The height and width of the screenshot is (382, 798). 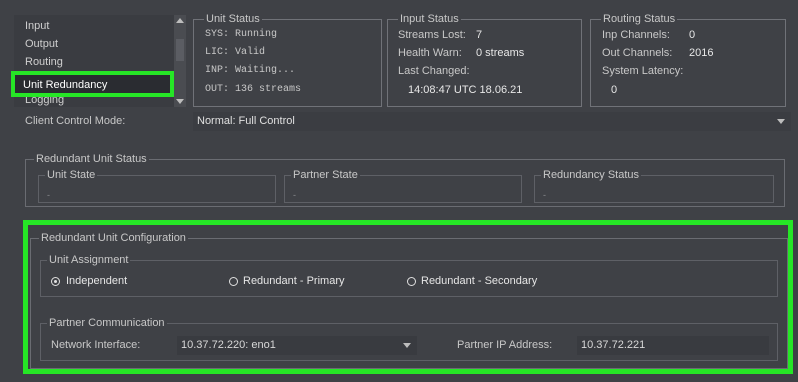 What do you see at coordinates (89, 260) in the screenshot?
I see `unit-assignment-title: Unit Assignment` at bounding box center [89, 260].